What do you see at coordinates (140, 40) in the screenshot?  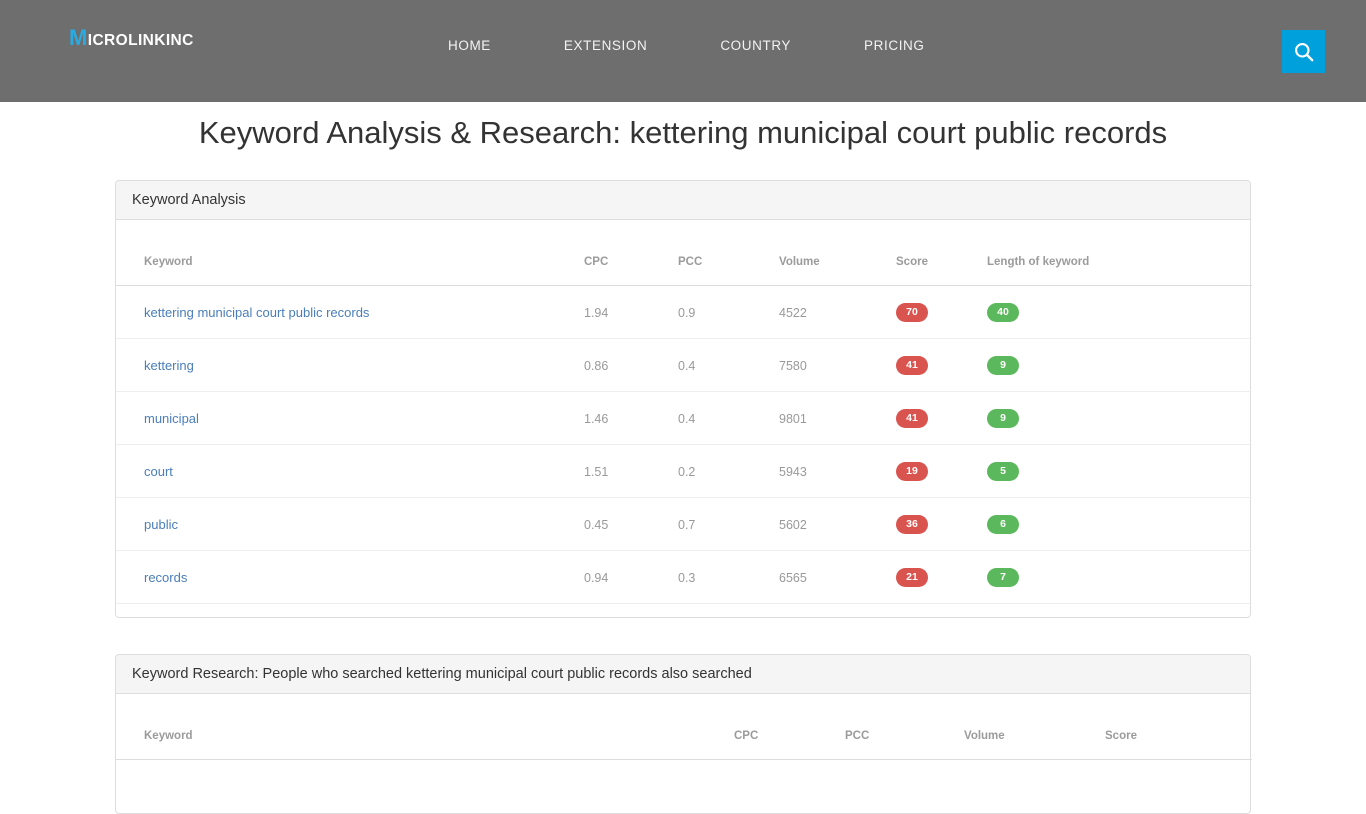 I see `brand-name: ICROLINKINC` at bounding box center [140, 40].